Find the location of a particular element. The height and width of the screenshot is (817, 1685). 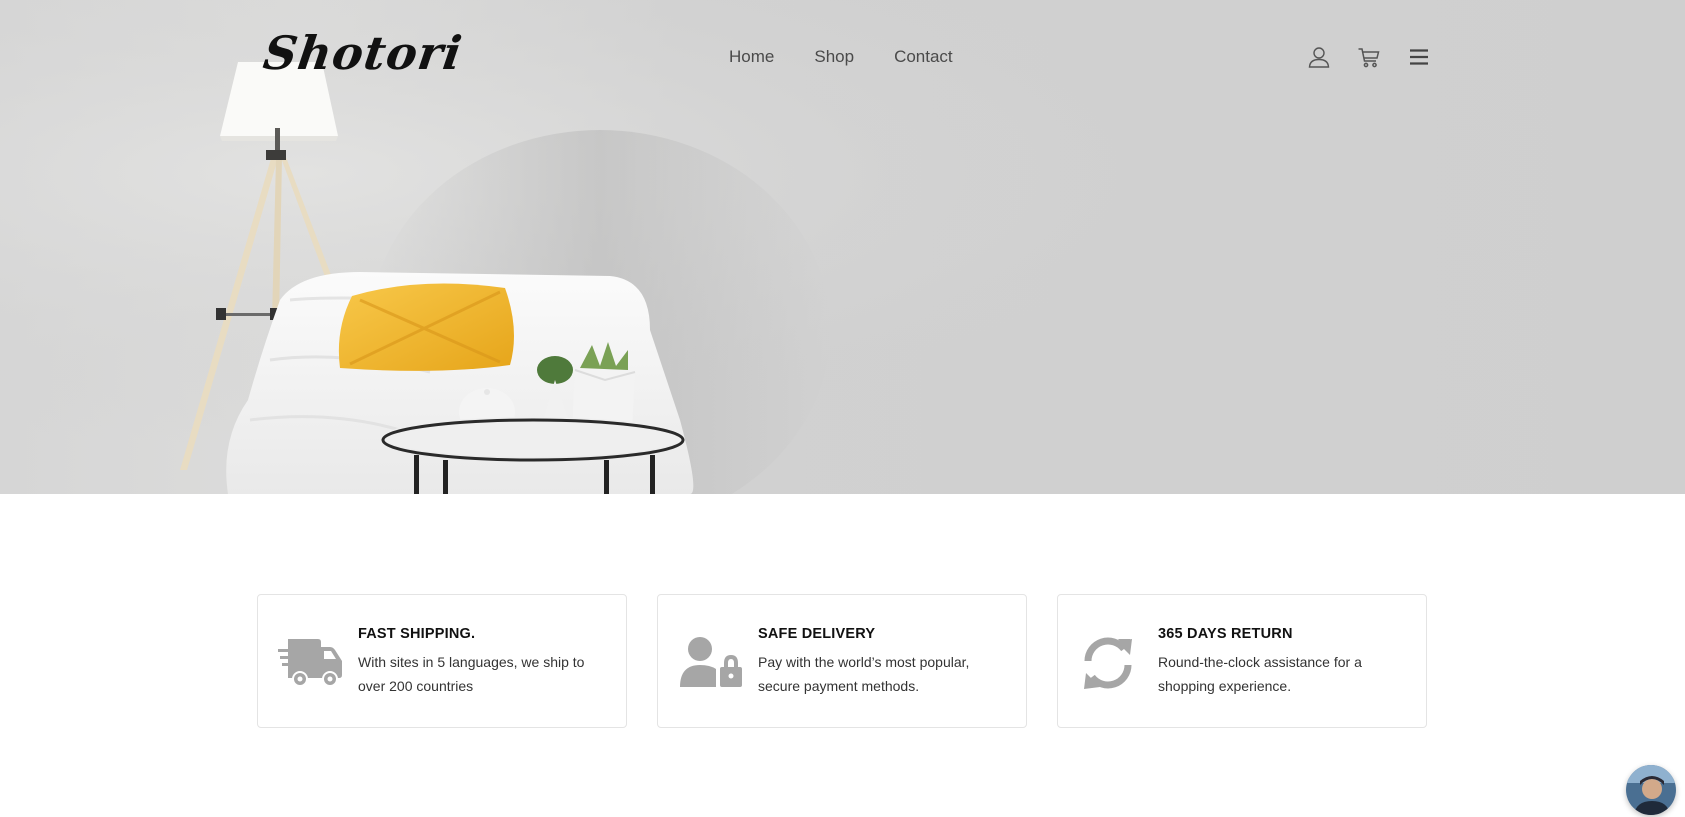

refresh-icon is located at coordinates (1108, 663).